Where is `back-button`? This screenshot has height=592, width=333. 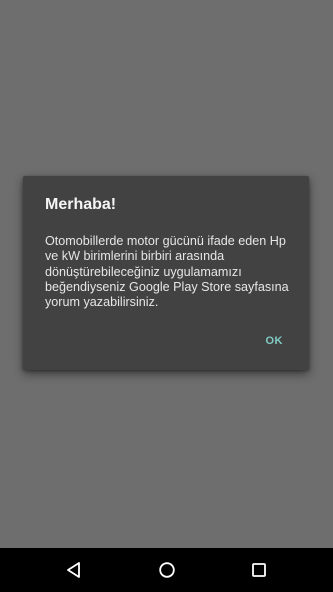 back-button is located at coordinates (74, 570).